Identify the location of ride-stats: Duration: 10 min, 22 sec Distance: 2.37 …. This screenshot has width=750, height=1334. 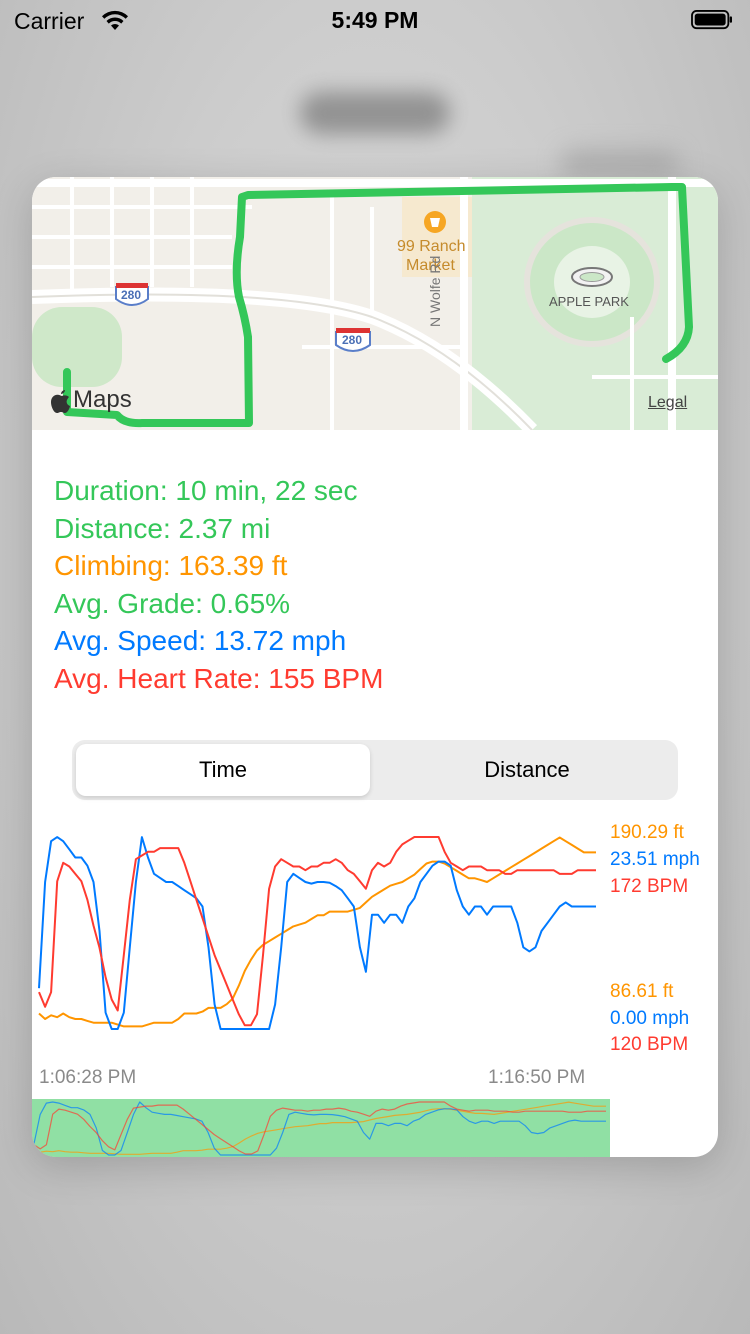
(374, 584).